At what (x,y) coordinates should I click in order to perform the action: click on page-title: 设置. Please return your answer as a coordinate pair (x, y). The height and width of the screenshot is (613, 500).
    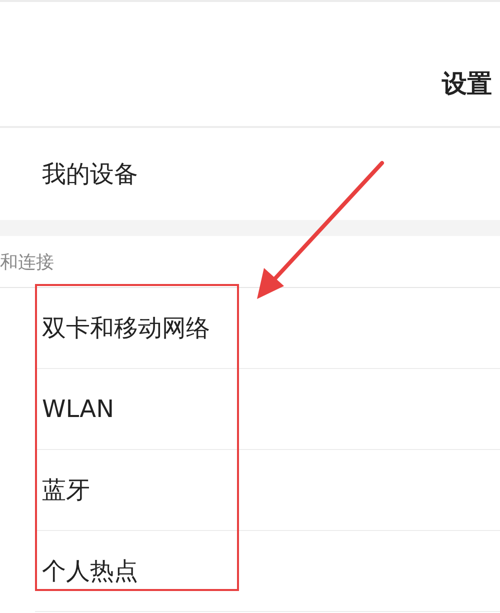
    Looking at the image, I should click on (467, 84).